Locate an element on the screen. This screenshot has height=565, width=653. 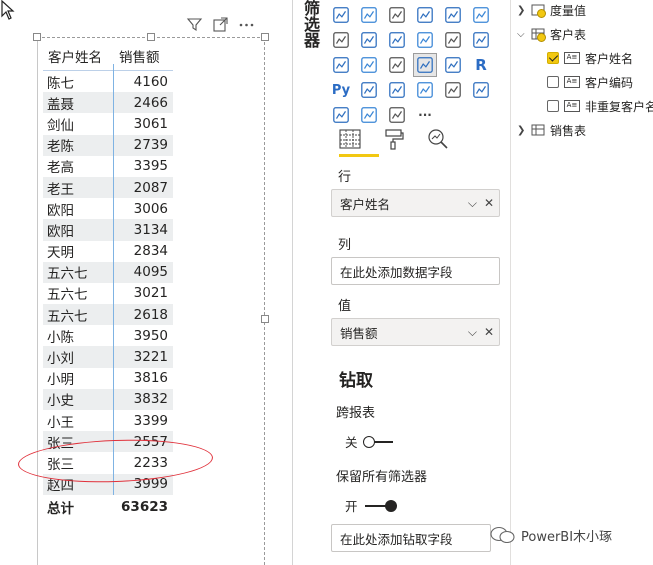
field-item: A≡ 客户姓名 is located at coordinates (590, 58).